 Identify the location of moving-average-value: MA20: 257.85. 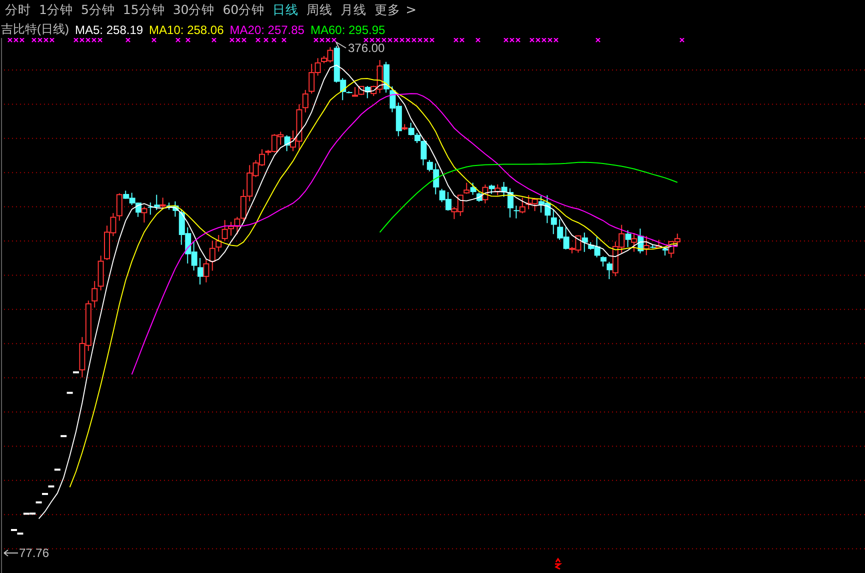
(267, 29).